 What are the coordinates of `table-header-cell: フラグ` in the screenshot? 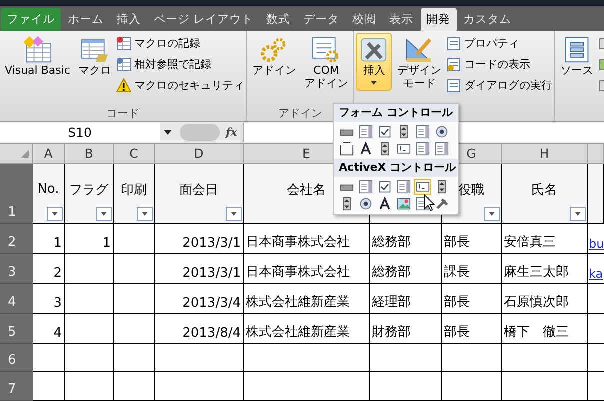 It's located at (89, 194).